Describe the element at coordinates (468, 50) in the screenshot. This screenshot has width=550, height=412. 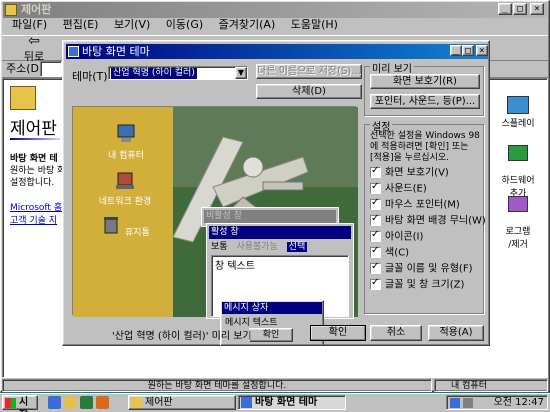
I see `dialog-maximize-icon: □` at that location.